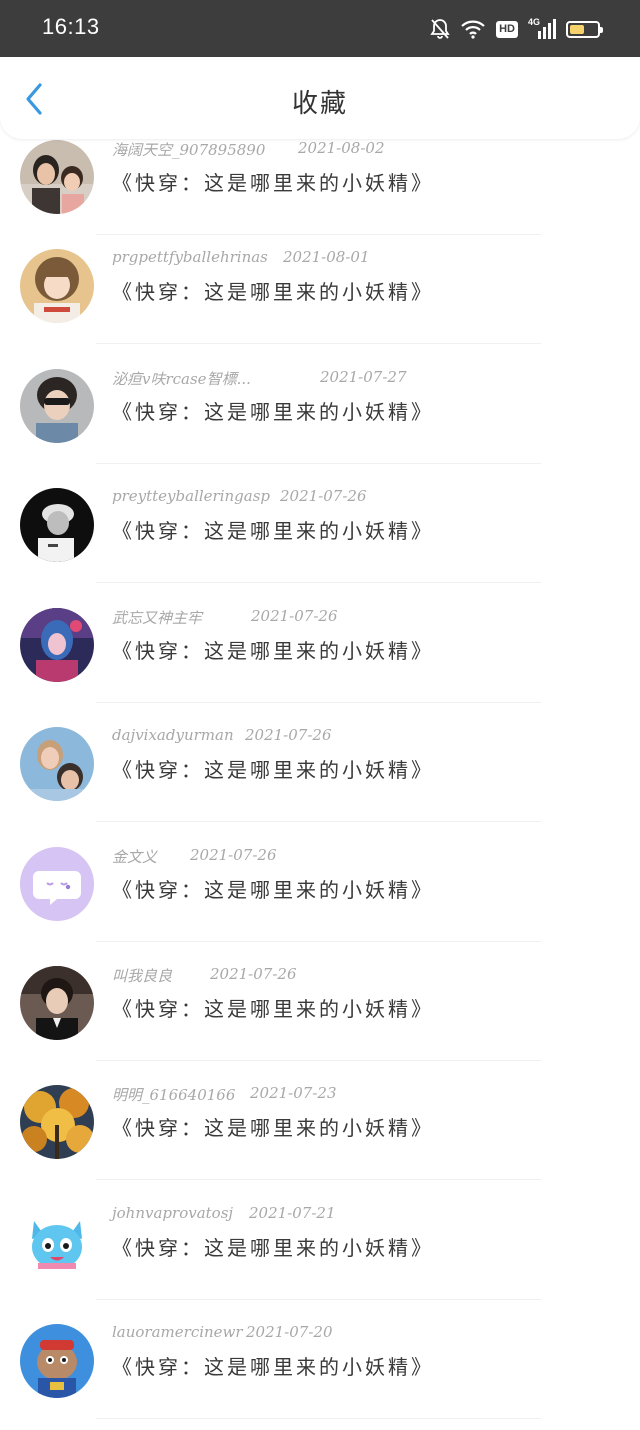 The width and height of the screenshot is (640, 1430). I want to click on user-name: preytteyballeringasp, so click(191, 496).